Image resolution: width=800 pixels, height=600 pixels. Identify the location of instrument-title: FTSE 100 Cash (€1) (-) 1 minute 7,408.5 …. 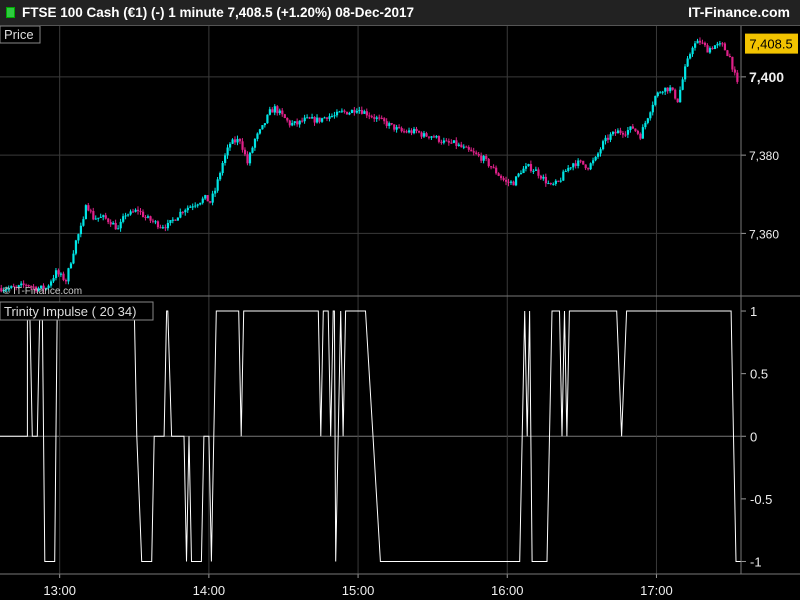
(218, 12).